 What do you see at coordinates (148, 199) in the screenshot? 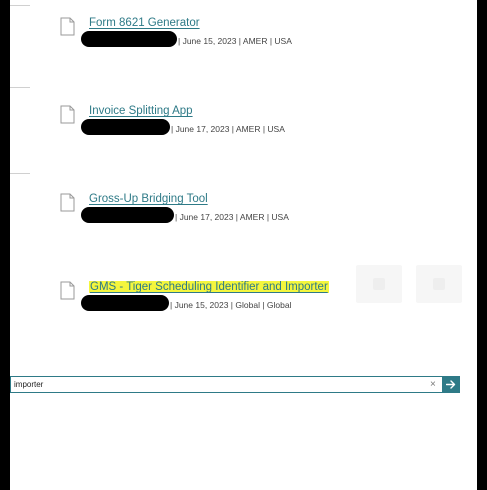
I see `result-title-link: Gross-Up Bridging Tool` at bounding box center [148, 199].